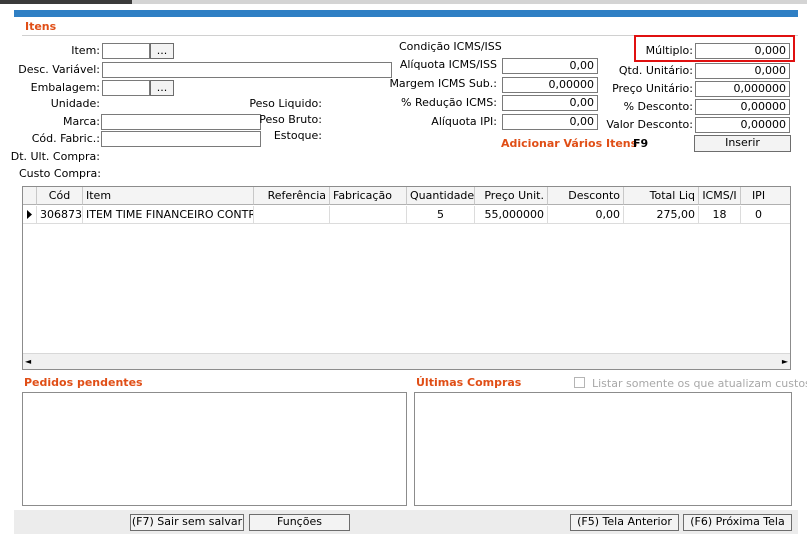 The width and height of the screenshot is (807, 539). I want to click on table-cell-desconto: 0,00, so click(586, 215).